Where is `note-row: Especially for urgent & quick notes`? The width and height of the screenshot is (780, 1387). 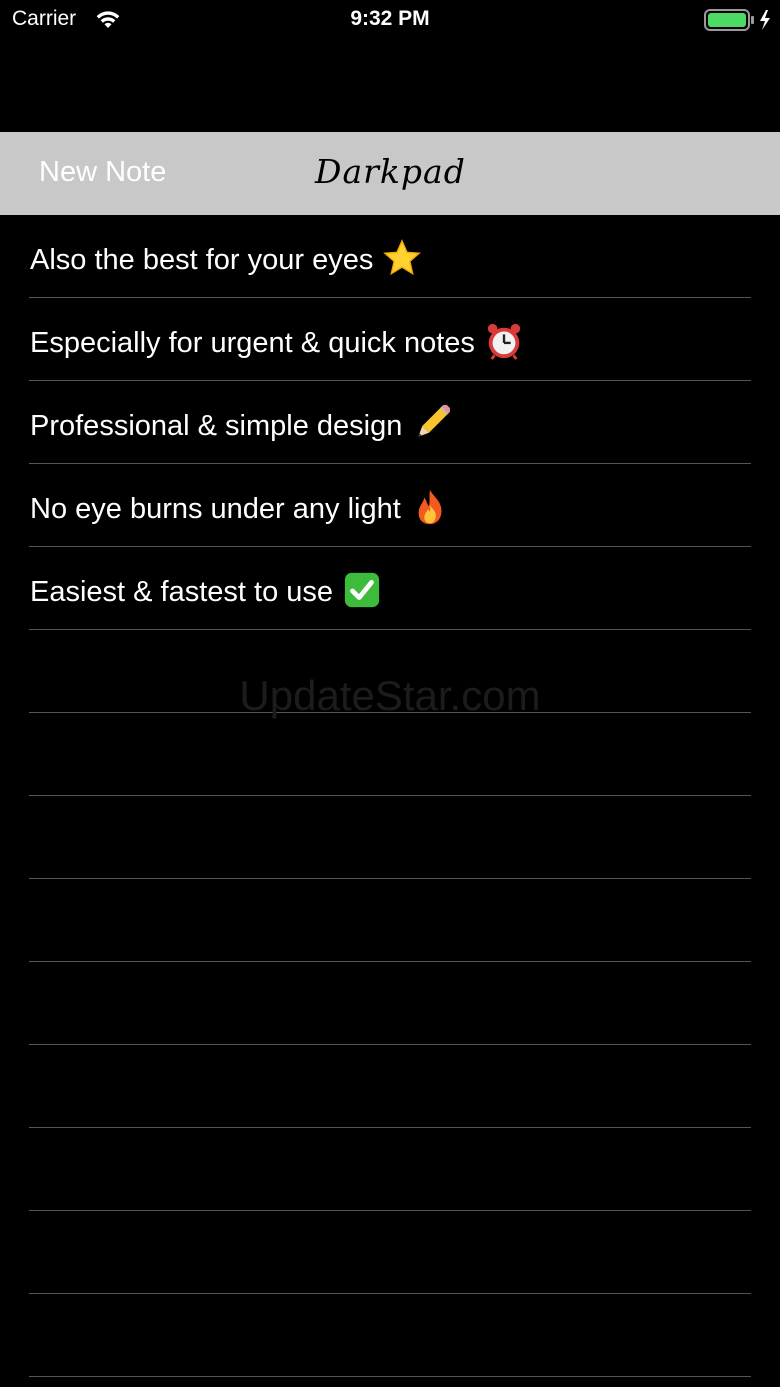 note-row: Especially for urgent & quick notes is located at coordinates (390, 339).